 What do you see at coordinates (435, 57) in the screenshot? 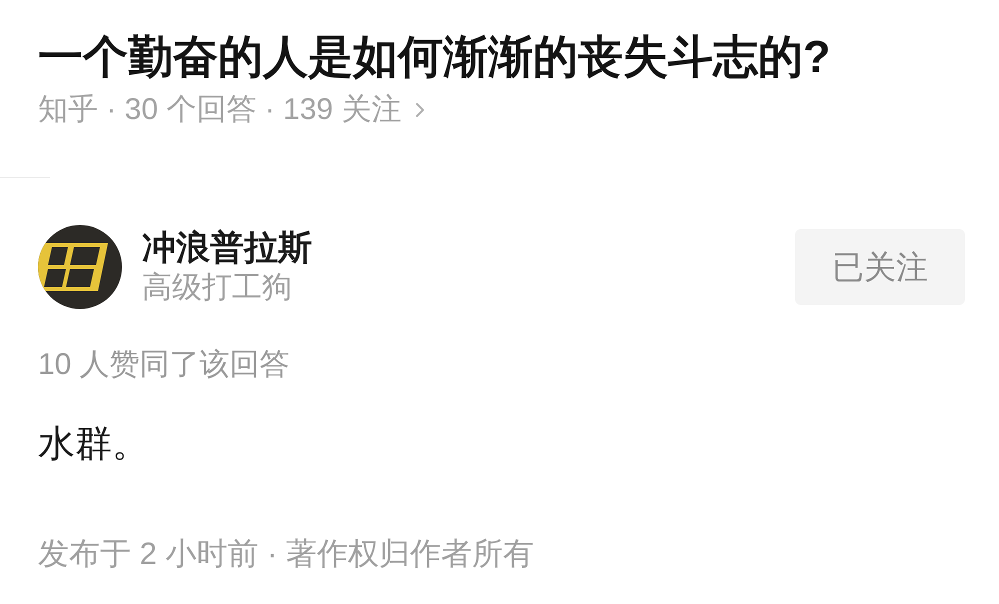
I see `question-title: 一个勤奋的人是如何渐渐的丧失斗志的?` at bounding box center [435, 57].